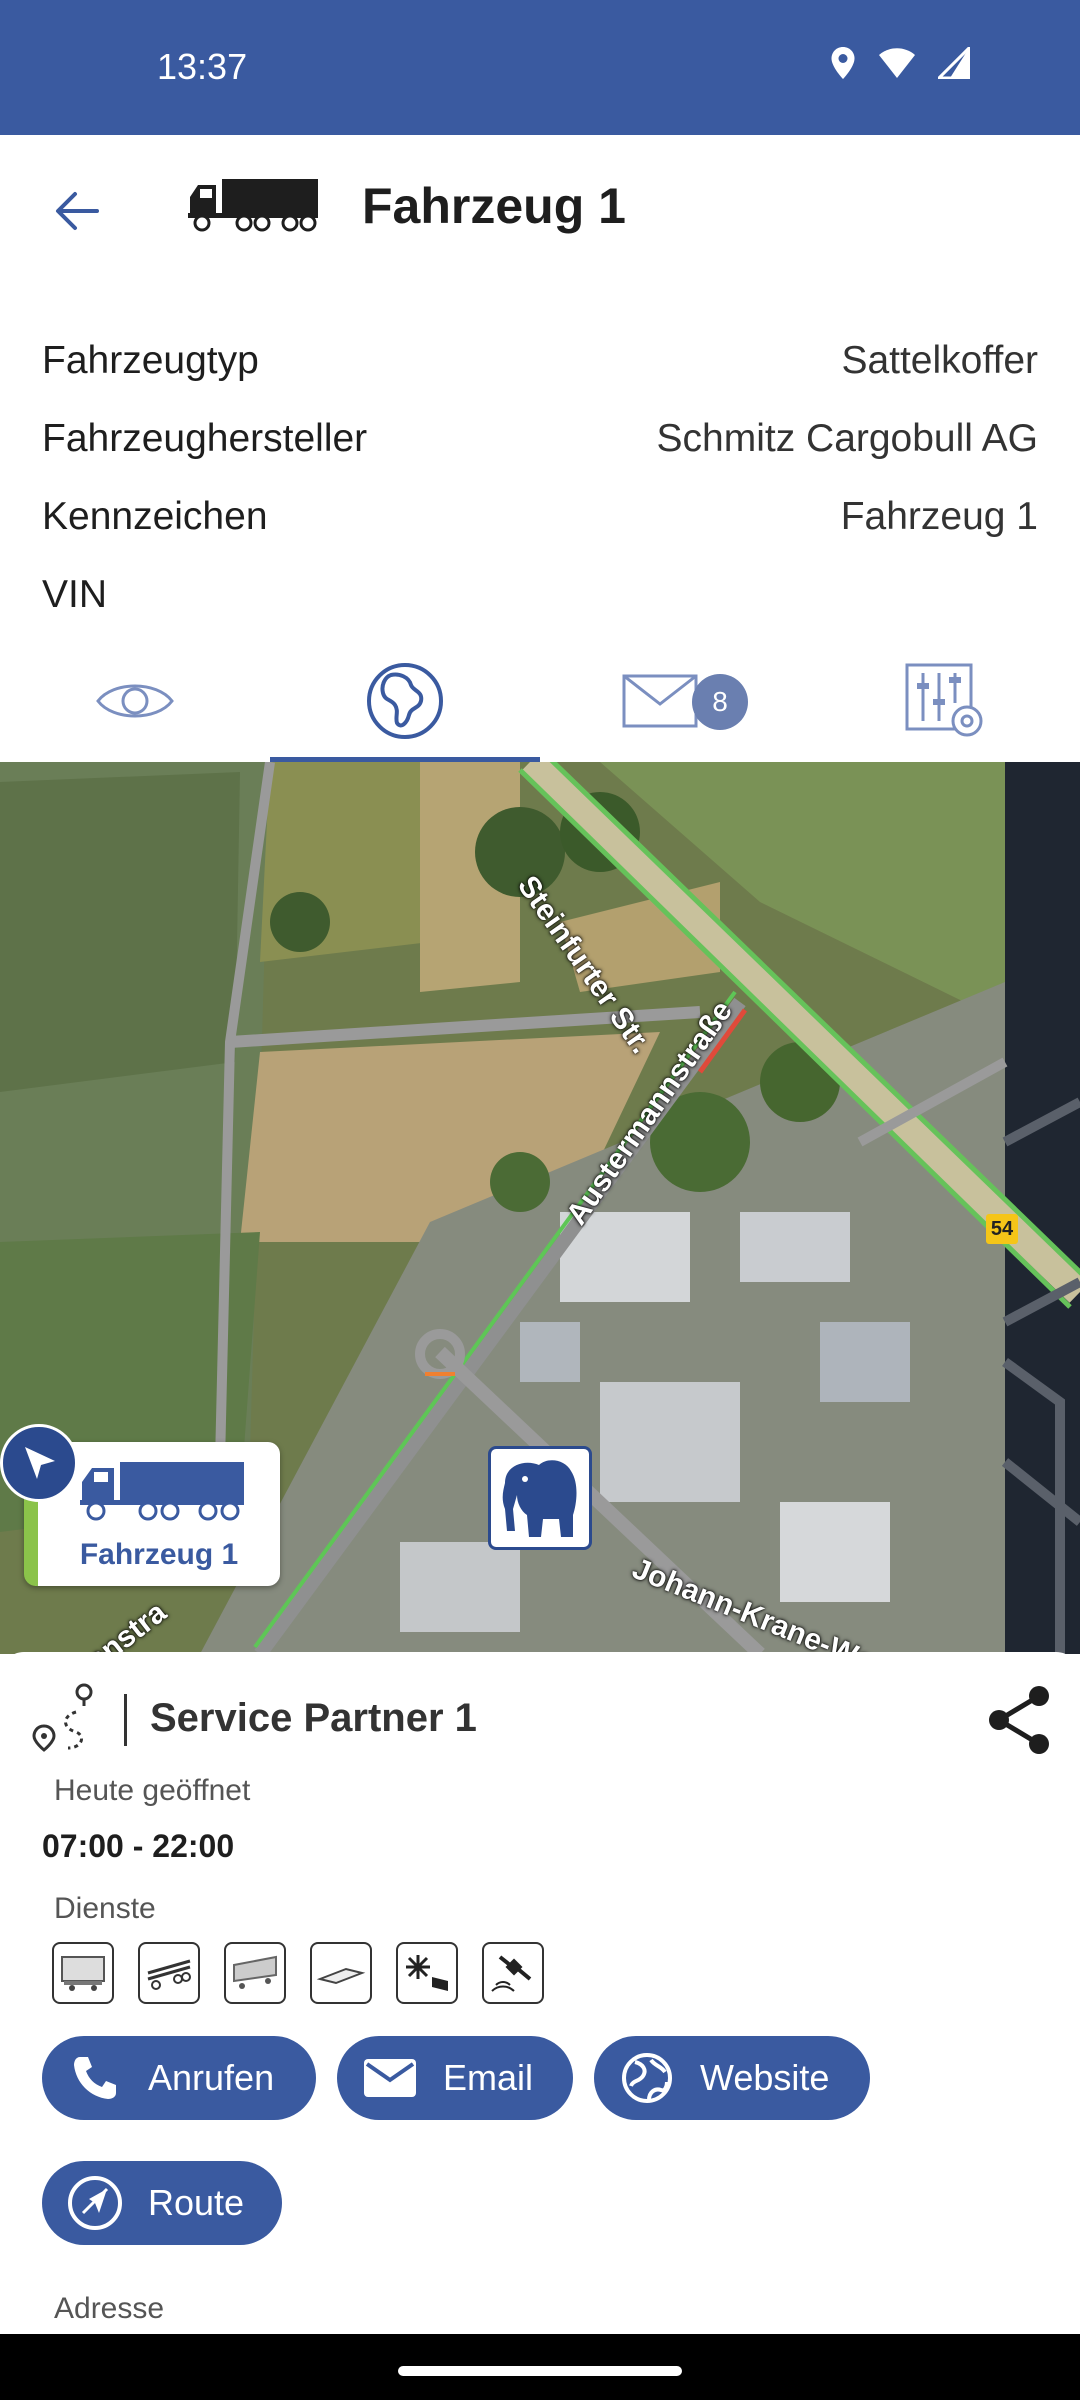 This screenshot has width=1080, height=2400. I want to click on route-path-icon, so click(65, 1719).